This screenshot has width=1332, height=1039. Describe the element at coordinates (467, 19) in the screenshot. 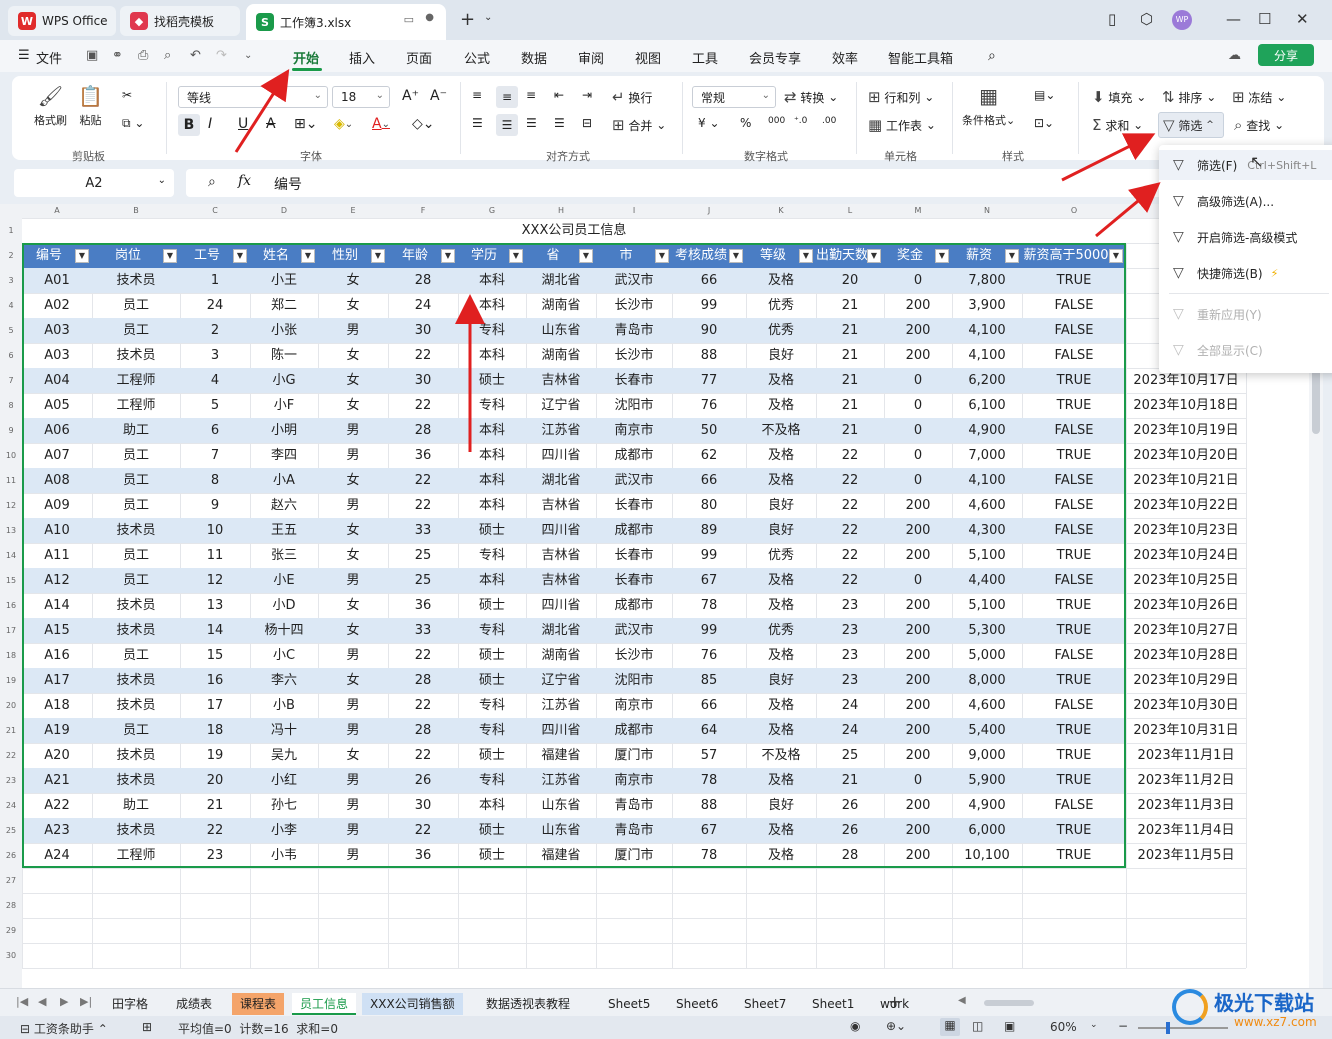

I see `new-tab-icon: +` at that location.